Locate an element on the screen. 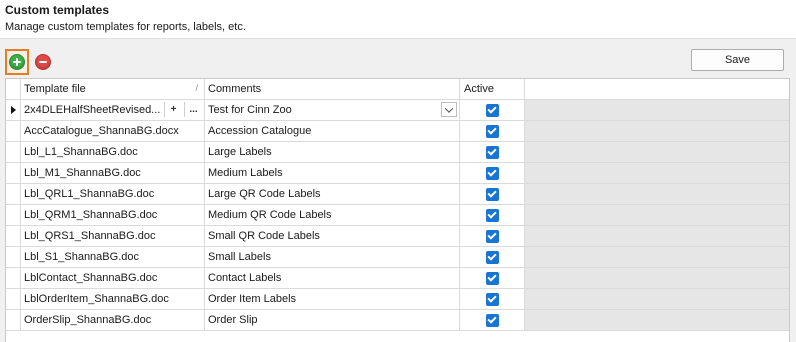 The image size is (796, 342). cell-comments: Small Labels is located at coordinates (332, 257).